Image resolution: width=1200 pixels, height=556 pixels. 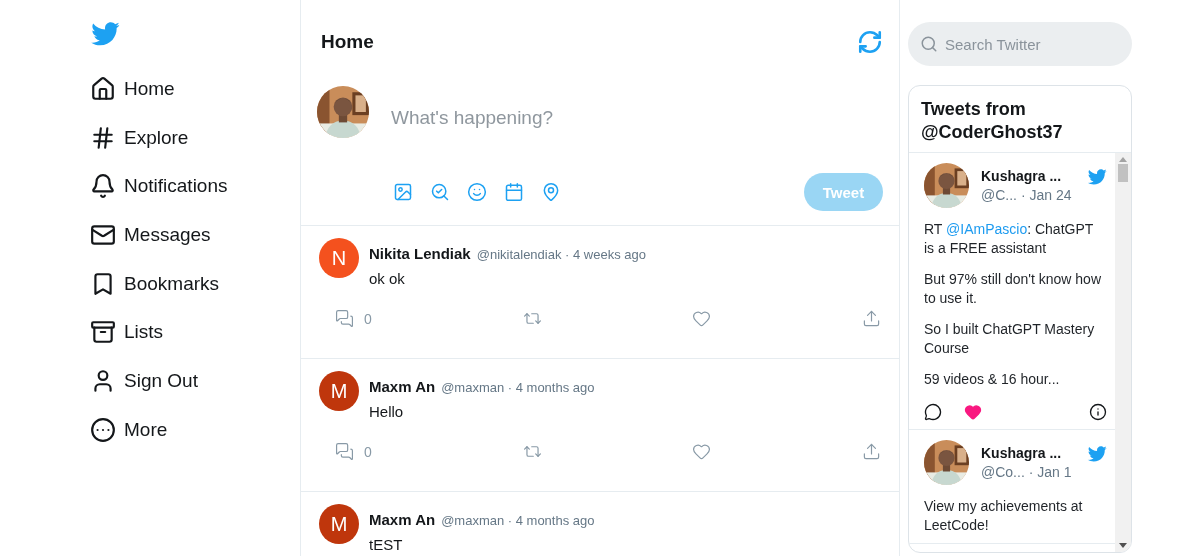 I want to click on nav-item: Bookmarks, so click(x=195, y=284).